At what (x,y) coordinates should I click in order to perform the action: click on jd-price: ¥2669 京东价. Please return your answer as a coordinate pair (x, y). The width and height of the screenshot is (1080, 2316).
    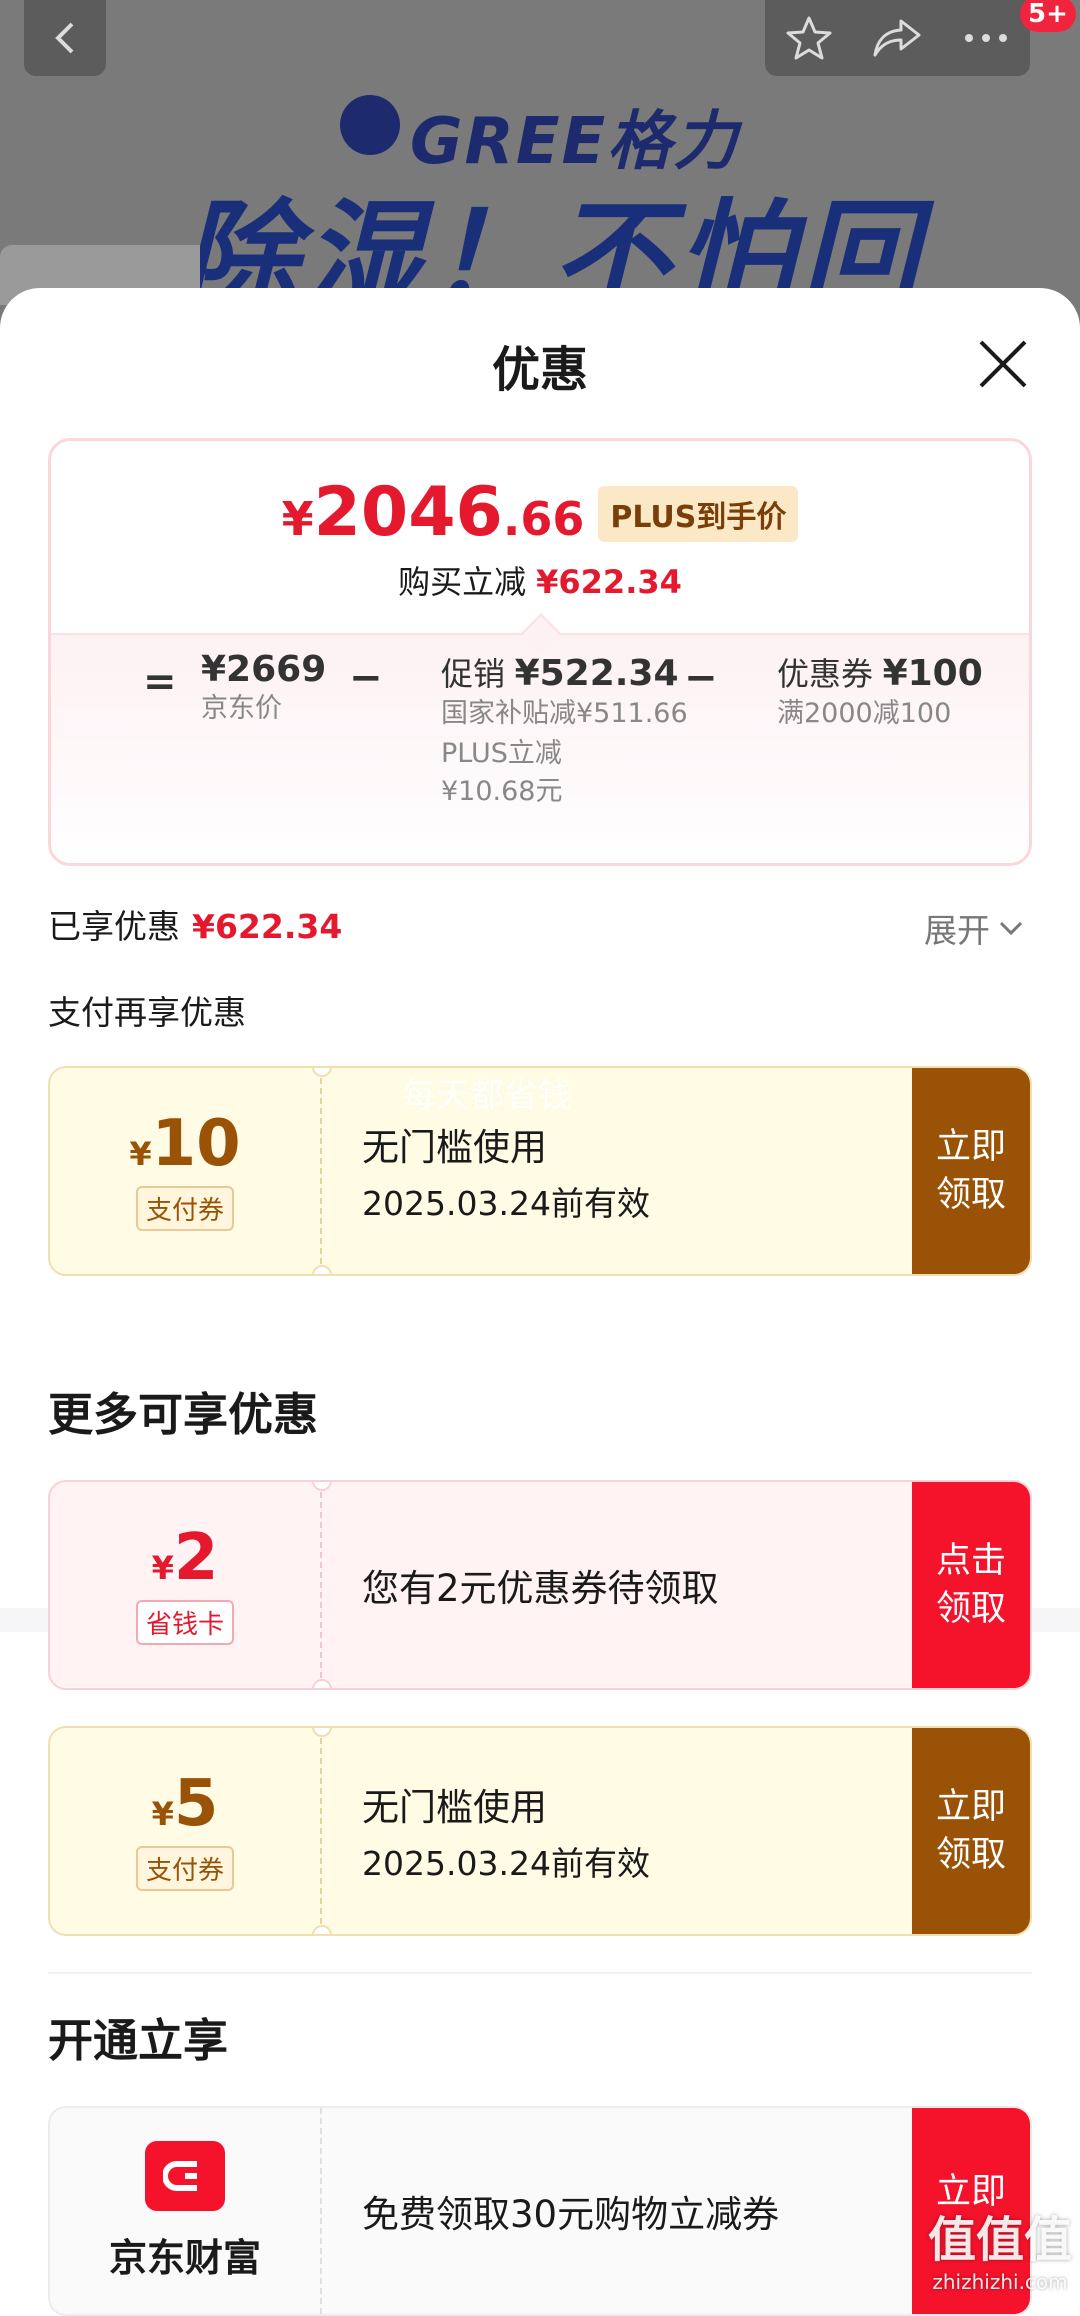
    Looking at the image, I should click on (264, 686).